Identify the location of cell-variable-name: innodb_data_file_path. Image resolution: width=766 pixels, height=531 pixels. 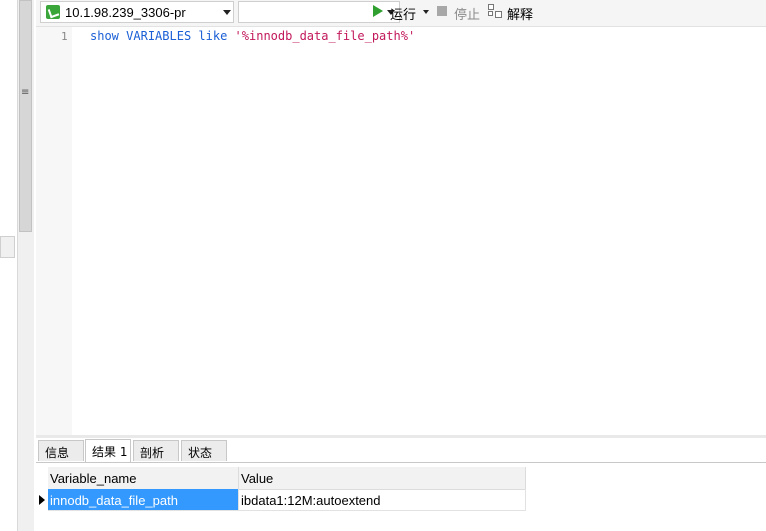
(143, 500).